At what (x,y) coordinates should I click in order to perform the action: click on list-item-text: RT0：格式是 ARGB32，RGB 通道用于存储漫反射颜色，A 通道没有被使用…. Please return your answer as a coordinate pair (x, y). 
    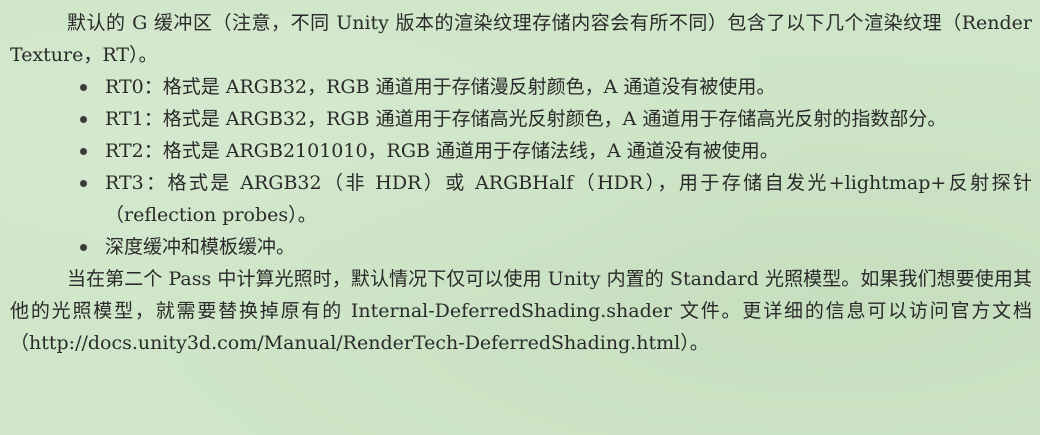
    Looking at the image, I should click on (440, 87).